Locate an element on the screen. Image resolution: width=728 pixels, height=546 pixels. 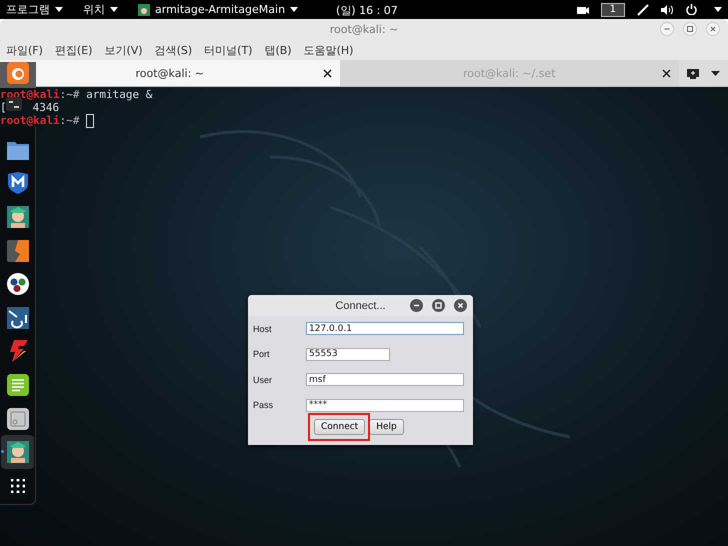
menu-item: 보기(V) is located at coordinates (123, 50).